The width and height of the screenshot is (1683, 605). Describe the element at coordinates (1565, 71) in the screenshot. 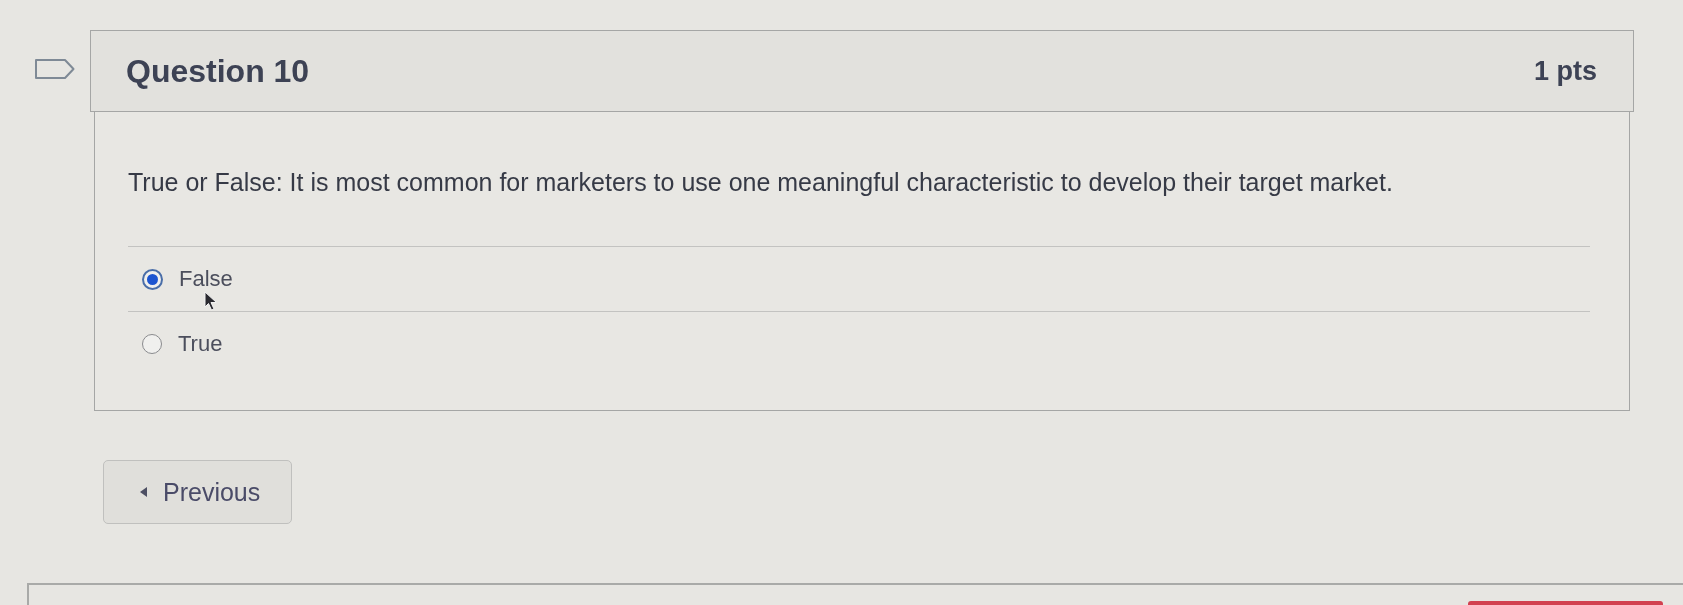

I see `question-points: 1 pts` at that location.